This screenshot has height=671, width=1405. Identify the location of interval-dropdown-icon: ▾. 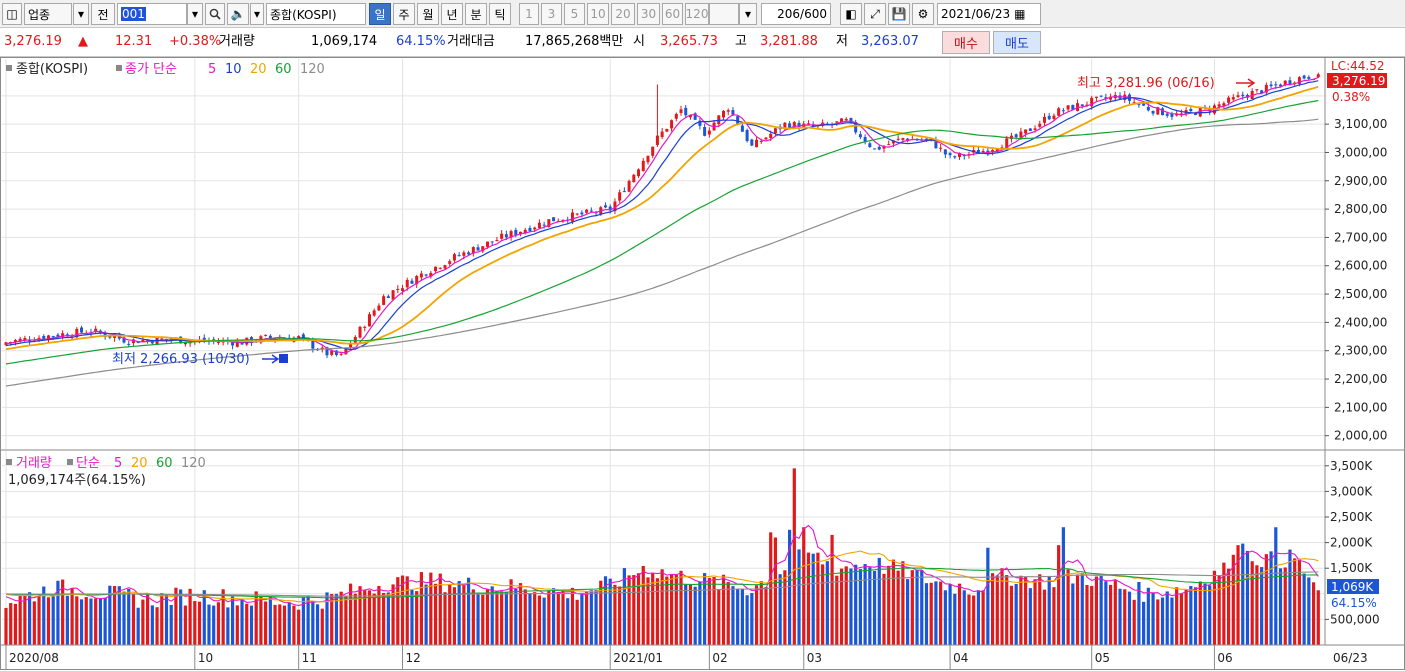
(748, 14).